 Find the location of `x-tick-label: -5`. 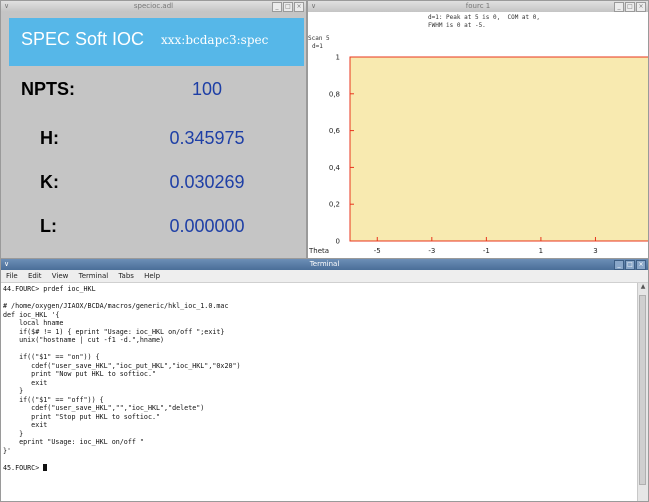

x-tick-label: -5 is located at coordinates (377, 251).